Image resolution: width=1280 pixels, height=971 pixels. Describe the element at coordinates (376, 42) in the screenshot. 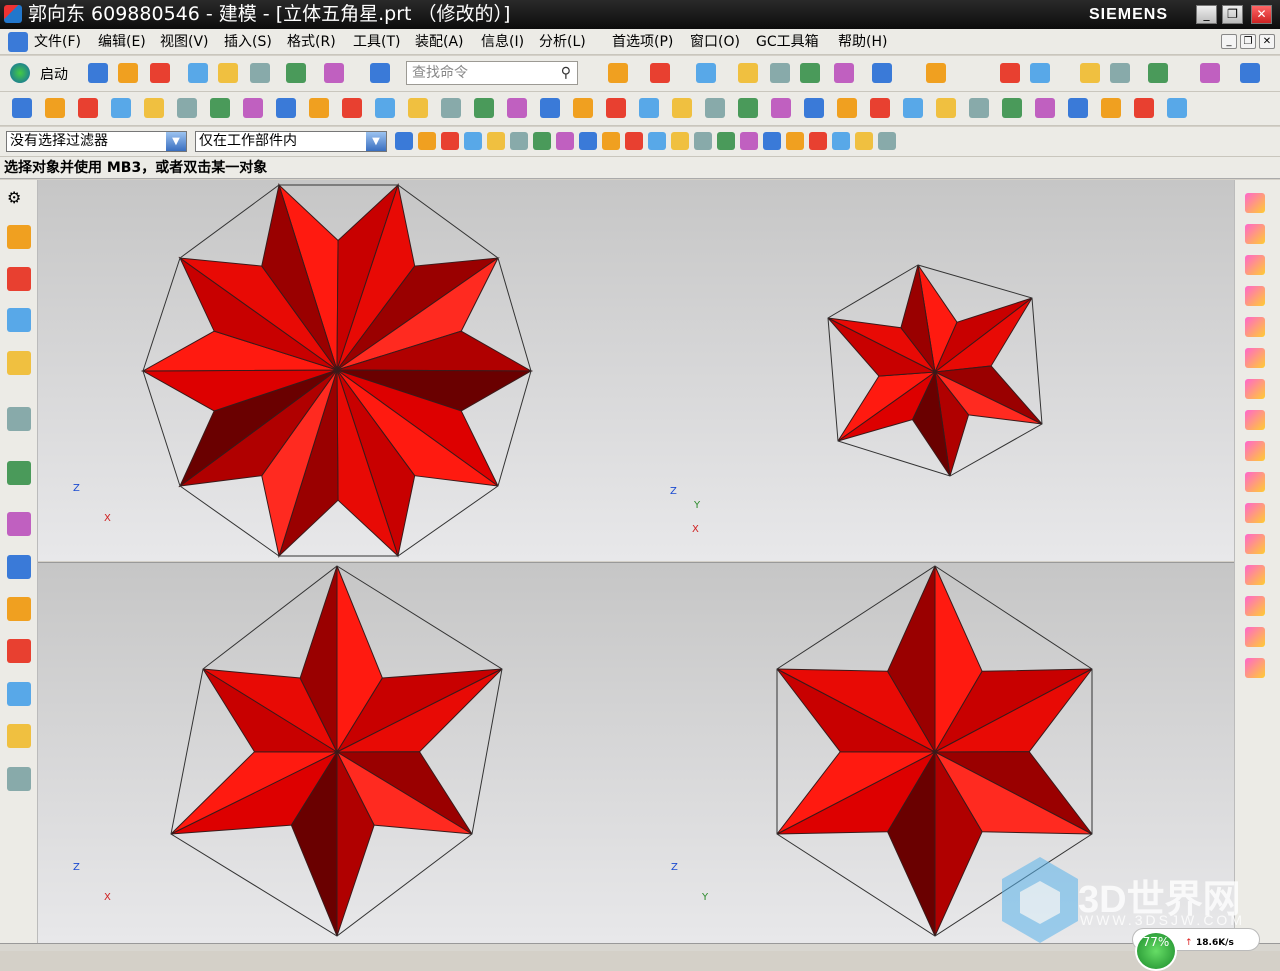

I see `menu-tools: 工具(T)` at that location.